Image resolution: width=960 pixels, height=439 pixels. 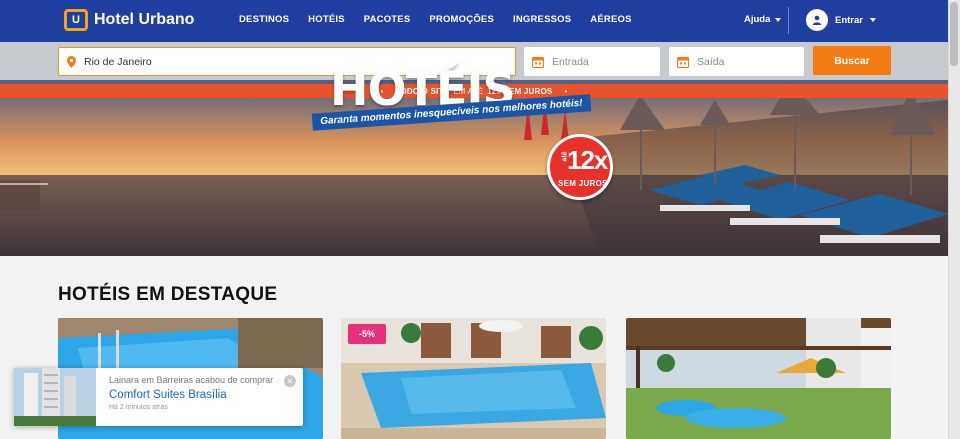 I want to click on checkin-field: Entrada, so click(x=592, y=61).